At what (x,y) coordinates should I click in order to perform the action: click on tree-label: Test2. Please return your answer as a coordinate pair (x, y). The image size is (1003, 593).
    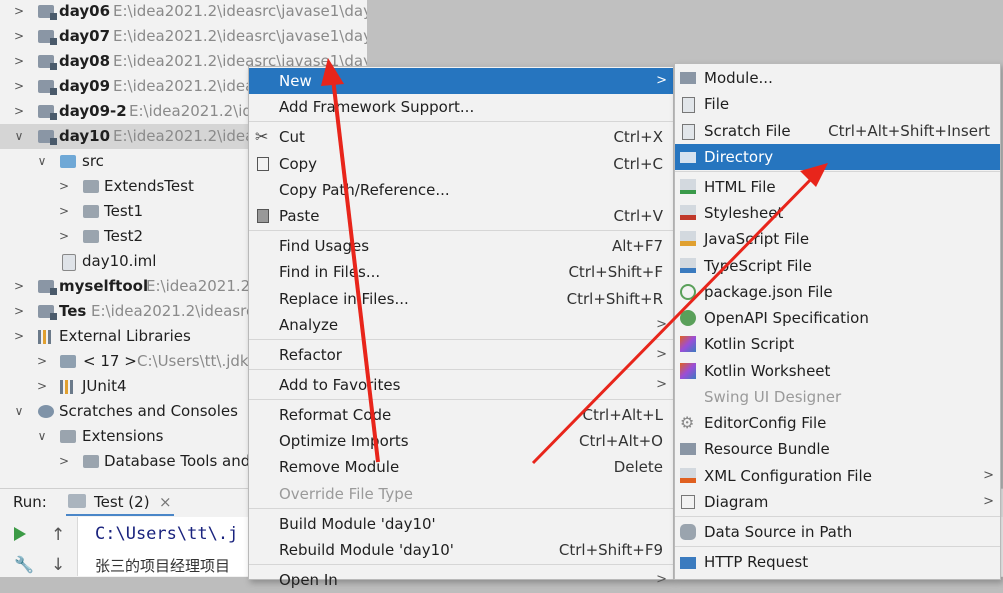
    Looking at the image, I should click on (124, 236).